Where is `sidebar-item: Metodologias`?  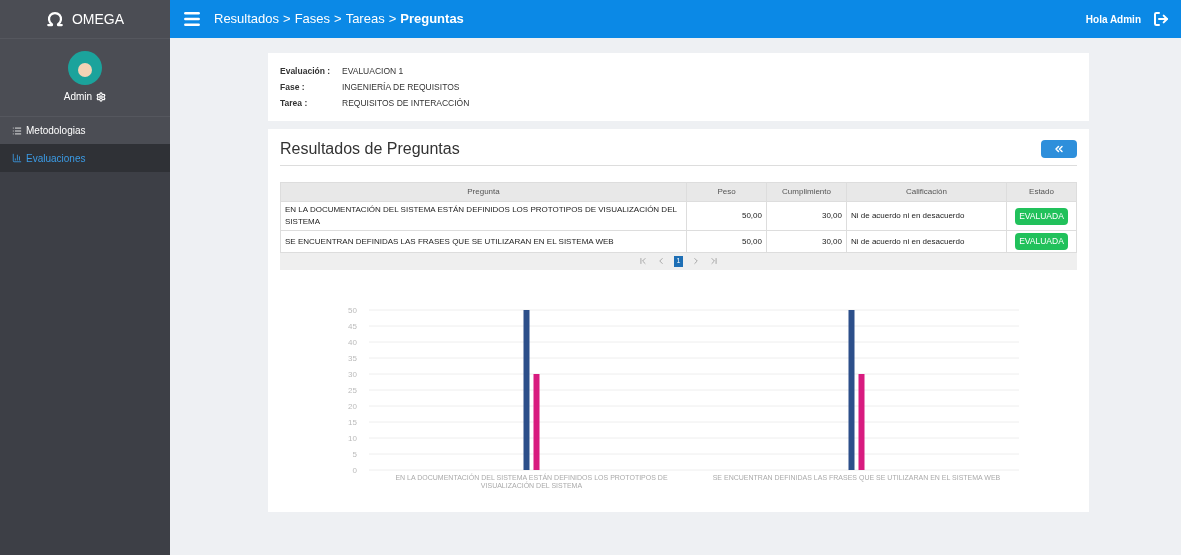 sidebar-item: Metodologias is located at coordinates (85, 130).